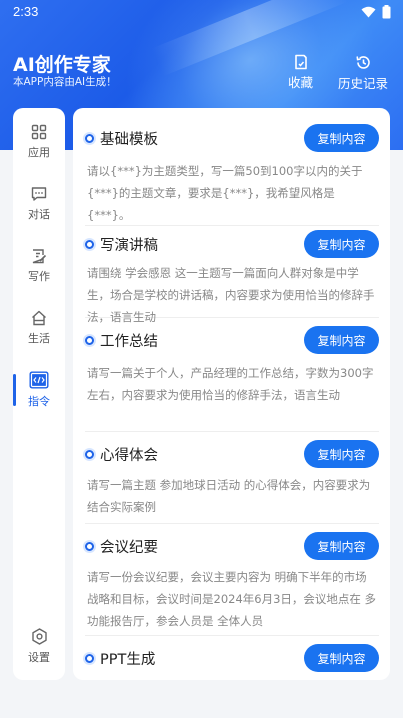  I want to click on history-icon, so click(362, 62).